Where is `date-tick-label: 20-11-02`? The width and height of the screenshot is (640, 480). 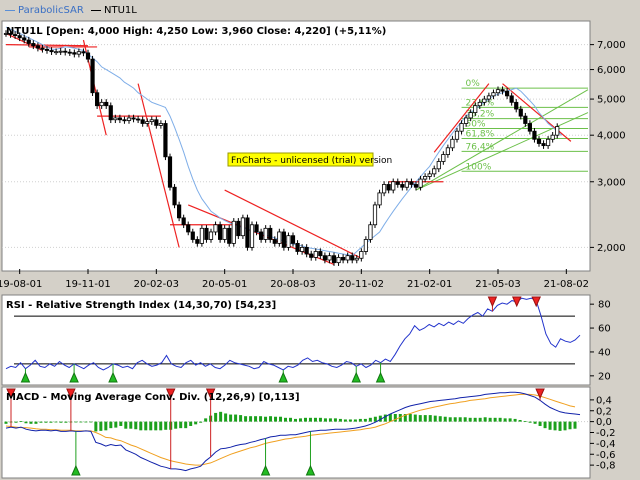 date-tick-label: 20-11-02 is located at coordinates (361, 284).